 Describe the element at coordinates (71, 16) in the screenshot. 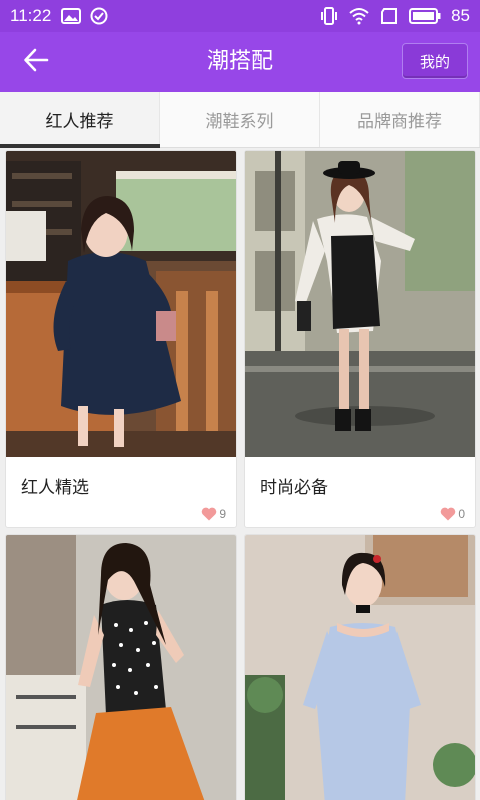

I see `image-icon` at that location.